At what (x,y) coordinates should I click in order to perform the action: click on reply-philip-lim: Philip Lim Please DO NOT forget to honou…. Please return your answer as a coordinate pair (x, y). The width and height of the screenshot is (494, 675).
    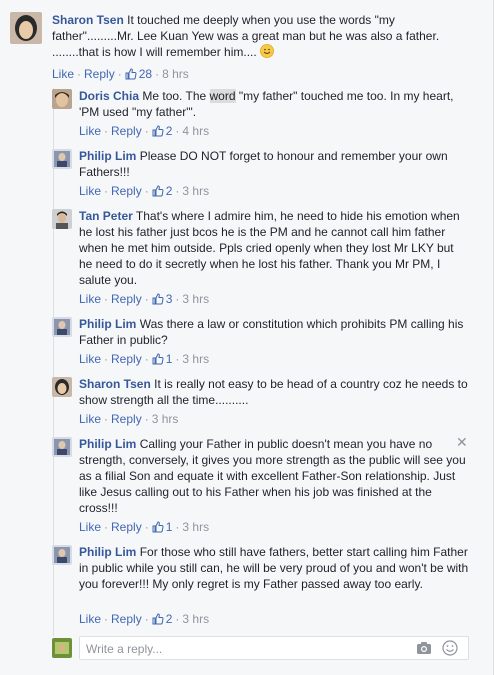
    Looking at the image, I should click on (267, 174).